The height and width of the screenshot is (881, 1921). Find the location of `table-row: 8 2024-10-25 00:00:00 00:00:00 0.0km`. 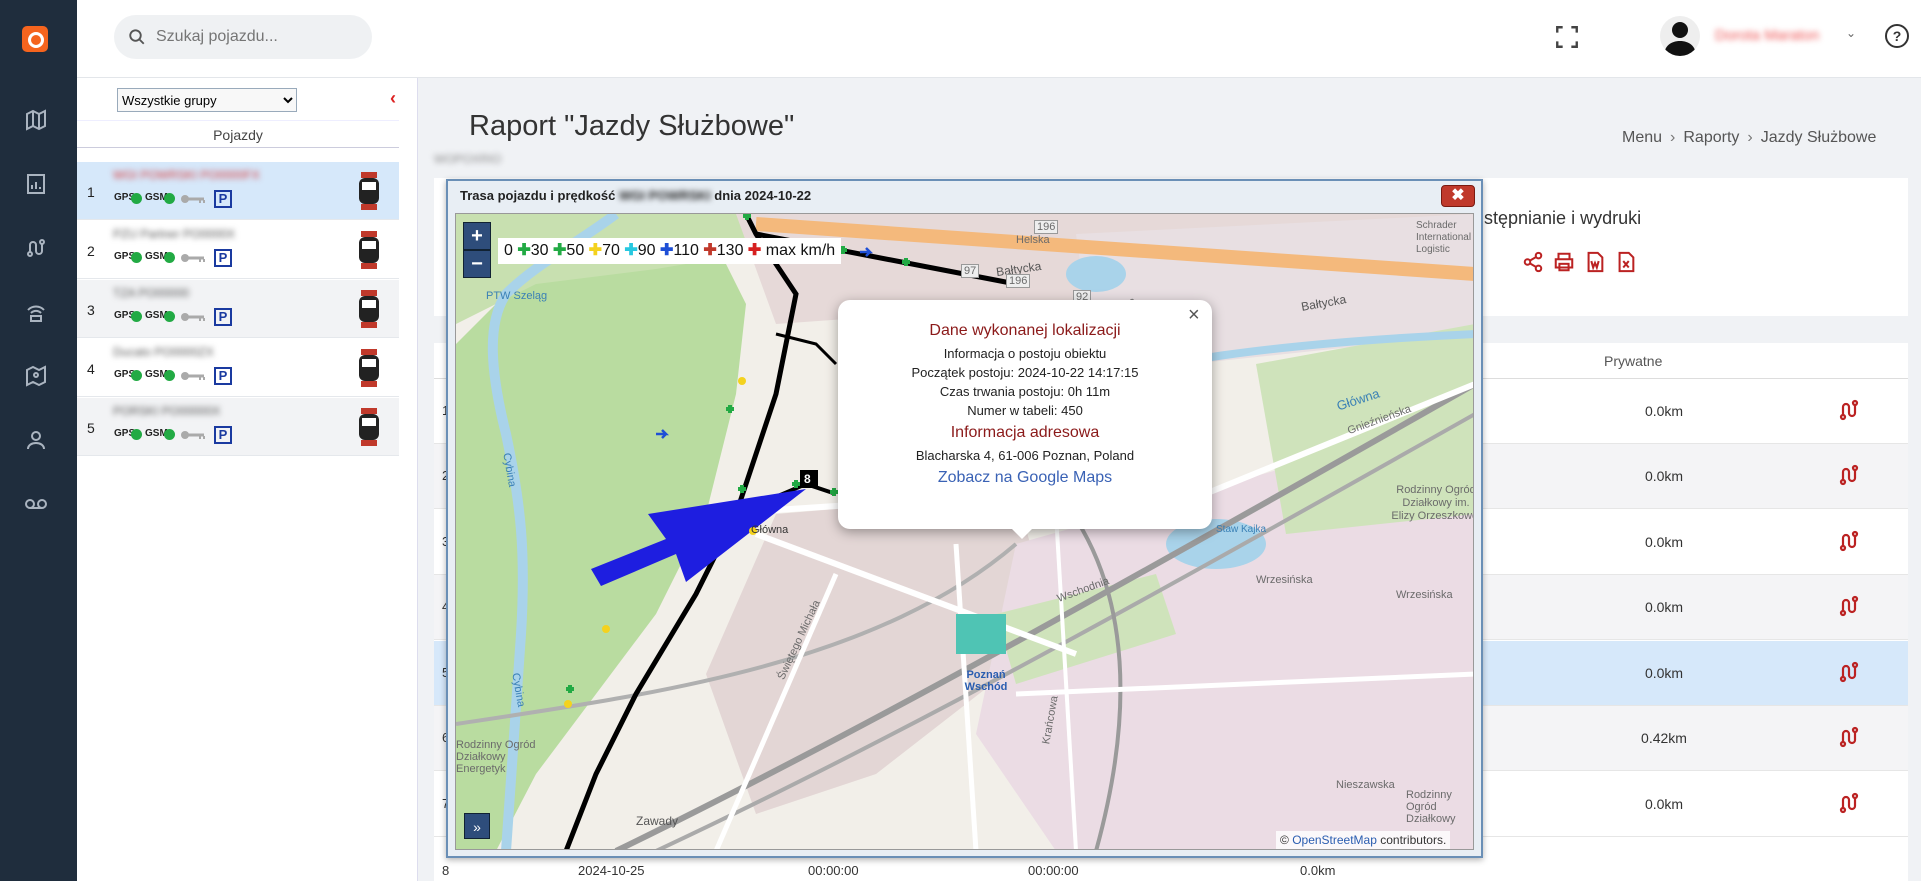

table-row: 8 2024-10-25 00:00:00 00:00:00 0.0km is located at coordinates (1171, 871).